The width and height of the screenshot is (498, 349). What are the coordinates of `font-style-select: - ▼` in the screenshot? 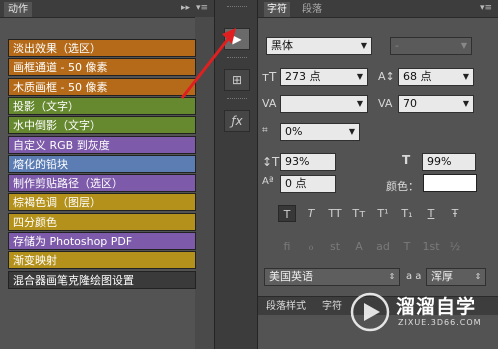 It's located at (431, 46).